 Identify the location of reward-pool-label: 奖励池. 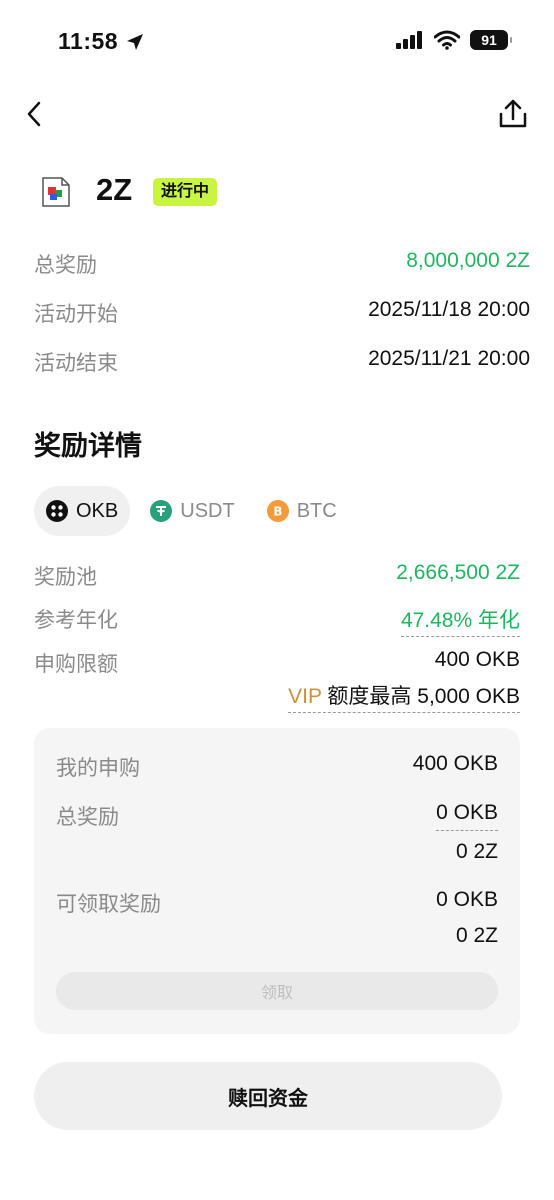
(65, 577).